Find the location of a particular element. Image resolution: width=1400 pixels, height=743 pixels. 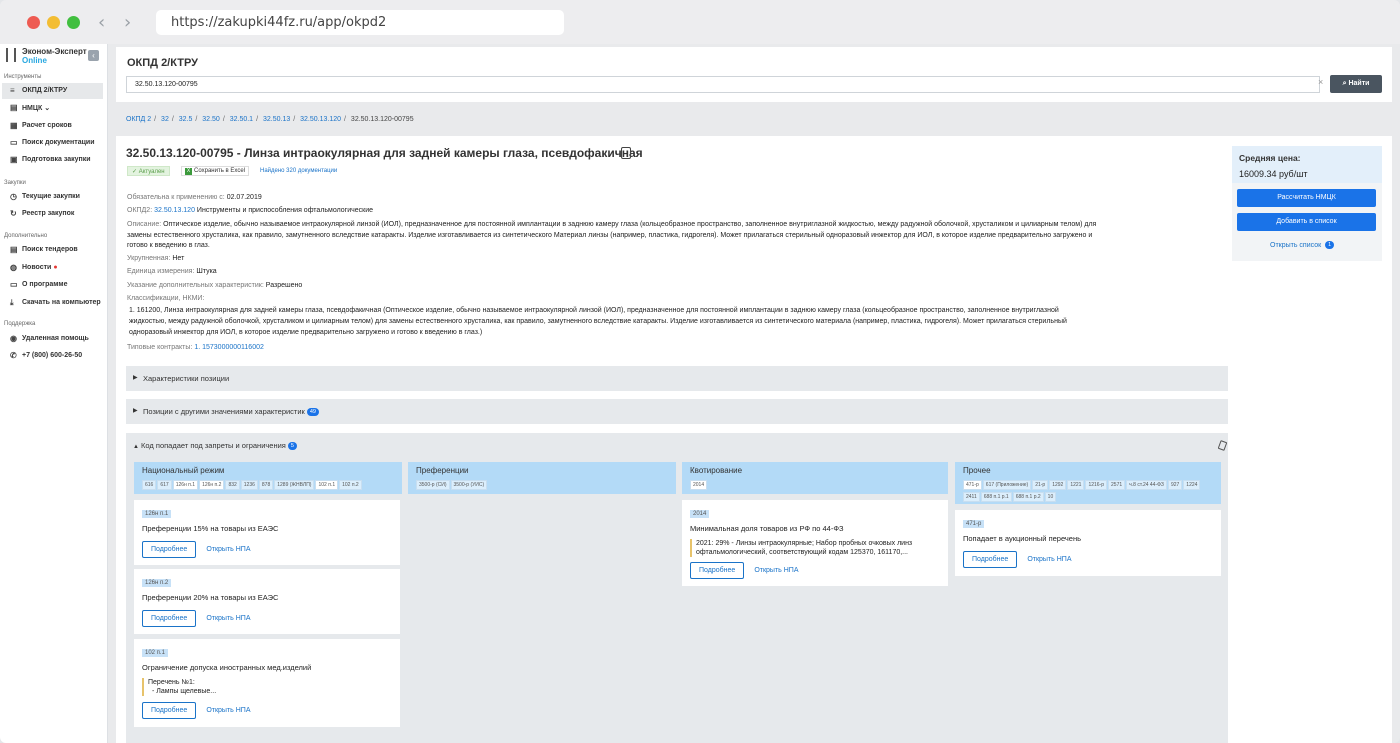

docs-link: Найдено 320 документации is located at coordinates (298, 171).